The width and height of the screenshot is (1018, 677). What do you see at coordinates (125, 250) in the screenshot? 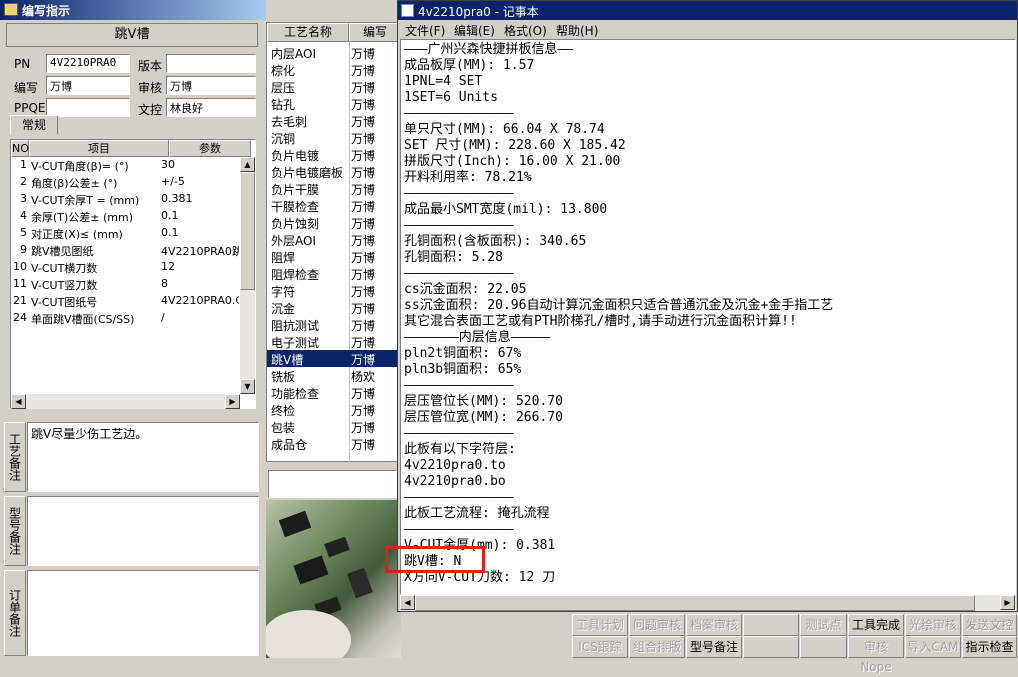
I see `grid-row: 9 跳V槽见图纸 4V2210PRA0跳V` at bounding box center [125, 250].